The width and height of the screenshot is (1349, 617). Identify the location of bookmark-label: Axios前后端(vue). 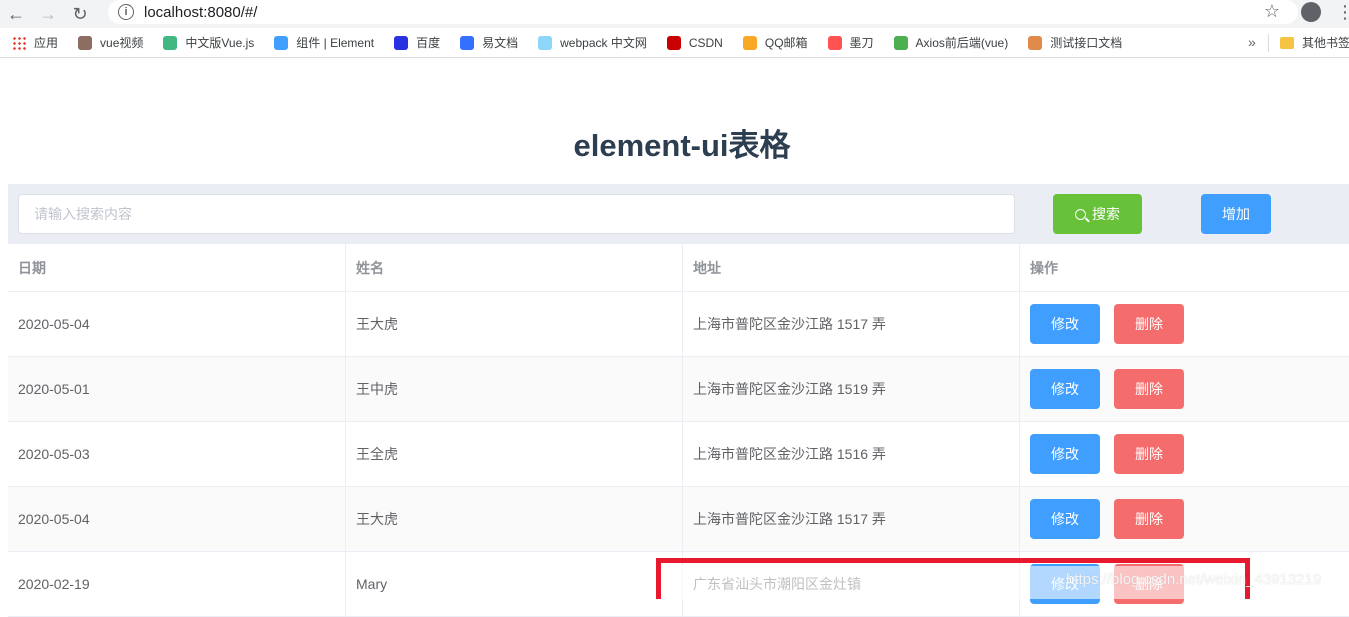
(962, 43).